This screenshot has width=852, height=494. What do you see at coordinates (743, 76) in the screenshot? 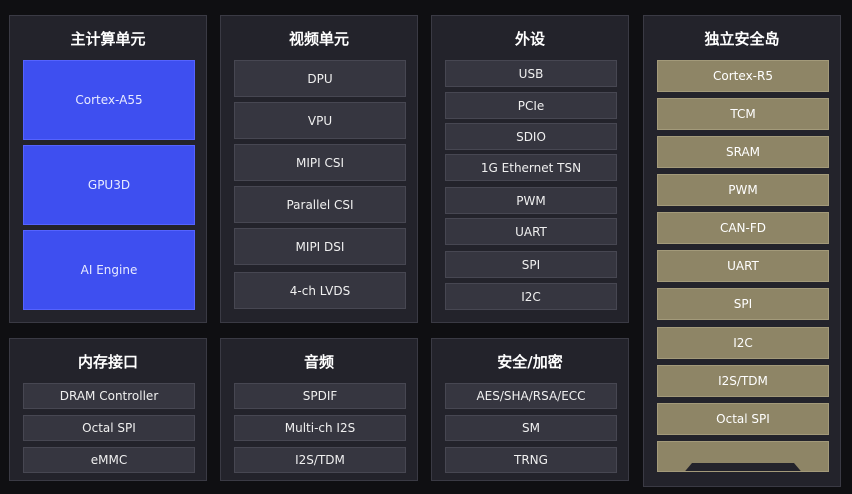
I see `island-cortex-r5: Cortex-R5` at bounding box center [743, 76].